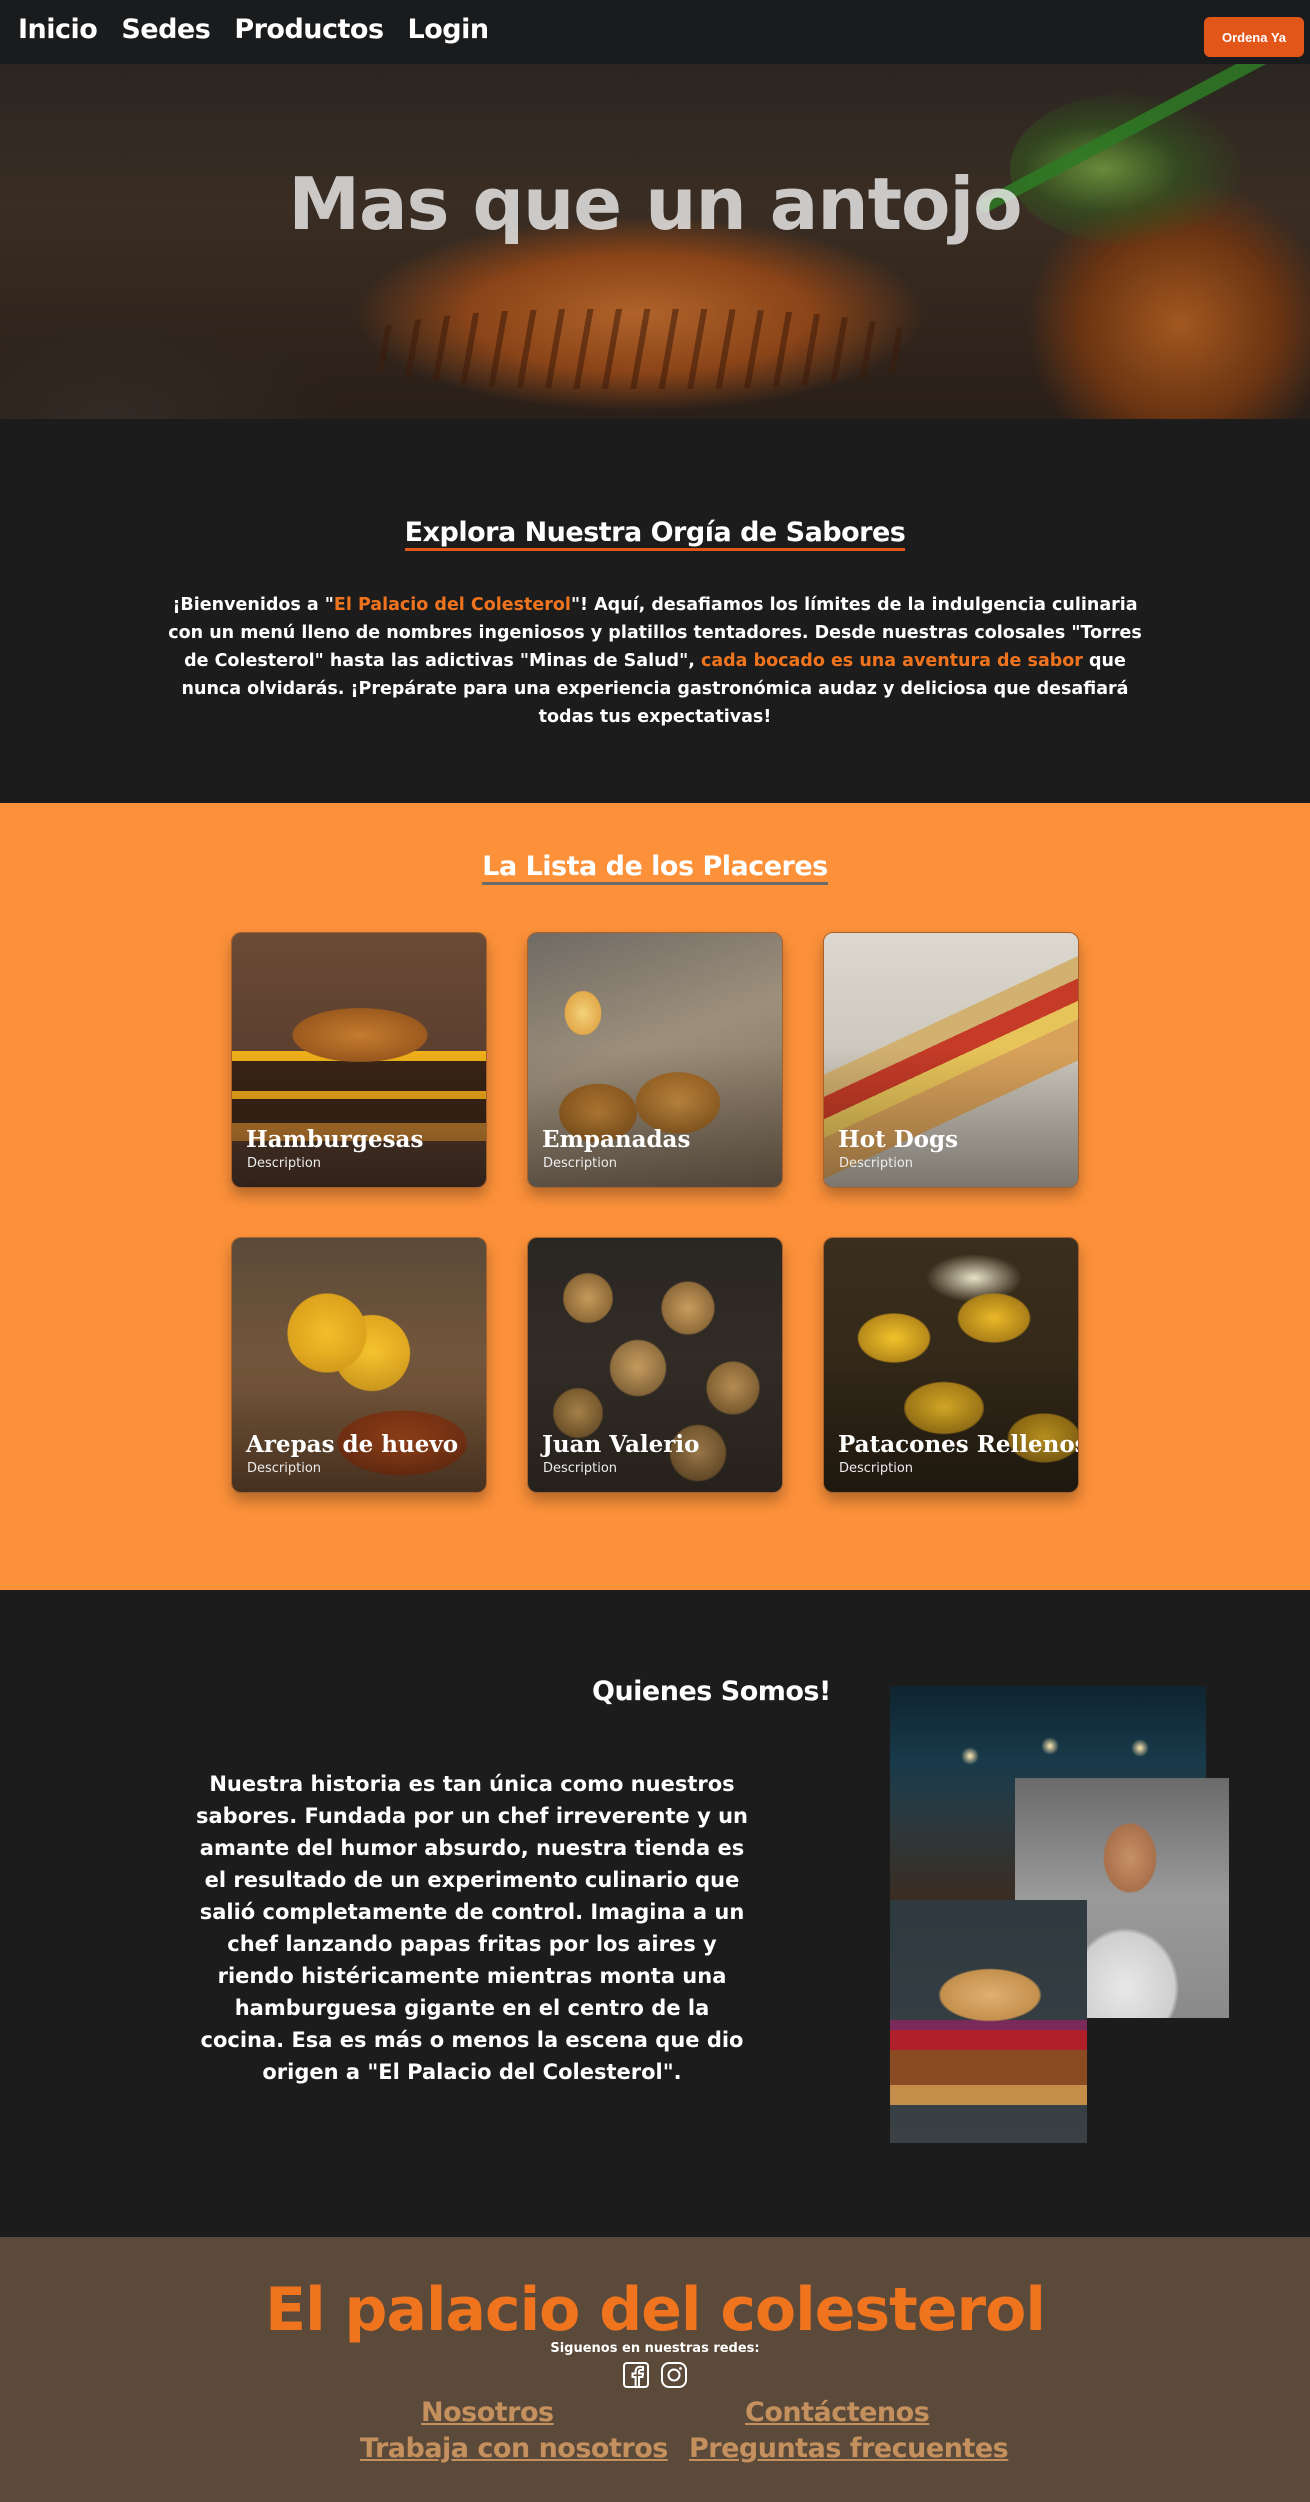  Describe the element at coordinates (636, 2375) in the screenshot. I see `facebook-icon` at that location.